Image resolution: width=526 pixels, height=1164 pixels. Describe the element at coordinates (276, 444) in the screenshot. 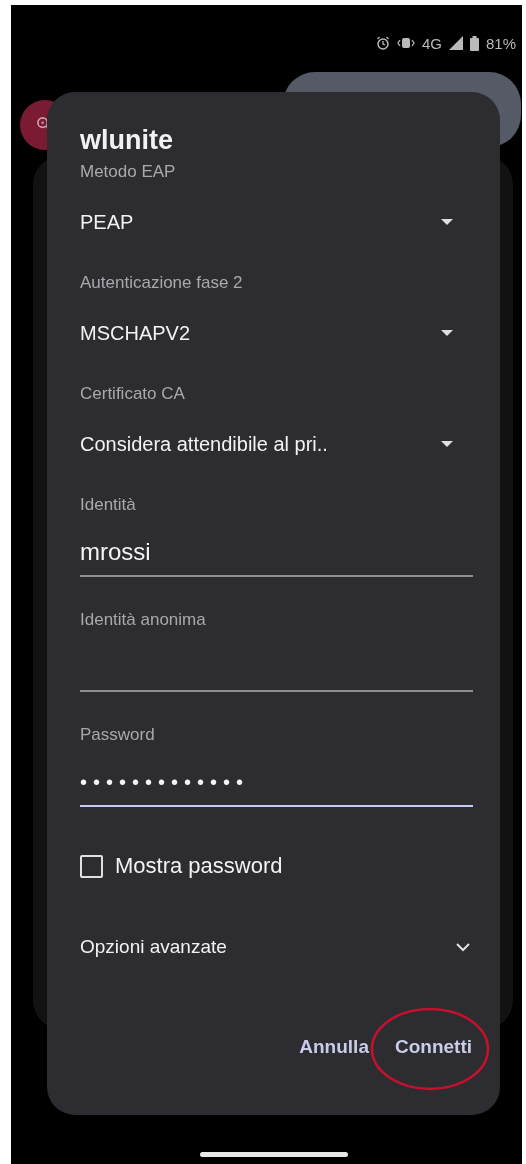

I see `dropdown: Considera attendibile al pri..` at that location.